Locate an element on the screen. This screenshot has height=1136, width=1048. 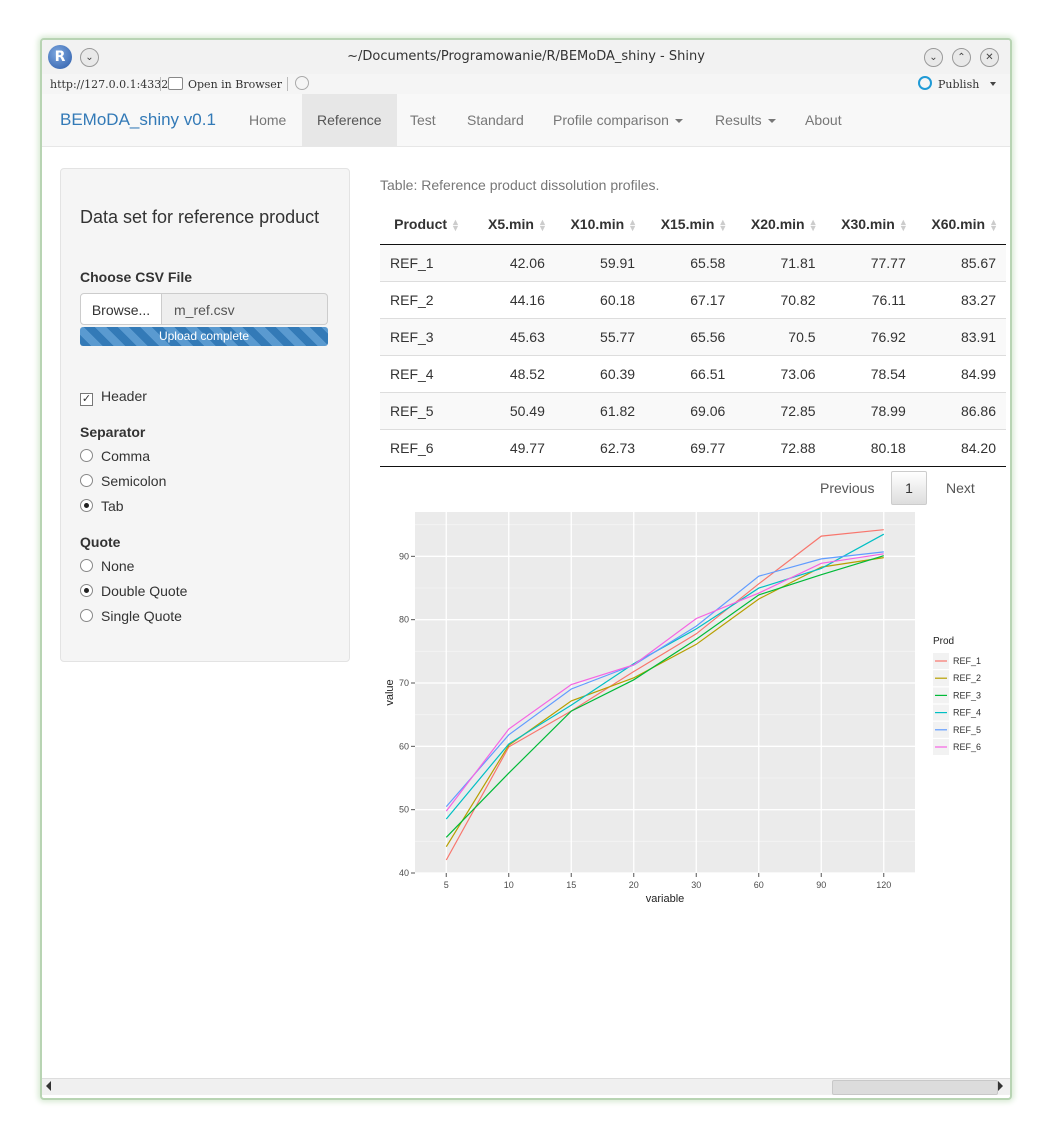
scroll-left-icon is located at coordinates (48, 1086).